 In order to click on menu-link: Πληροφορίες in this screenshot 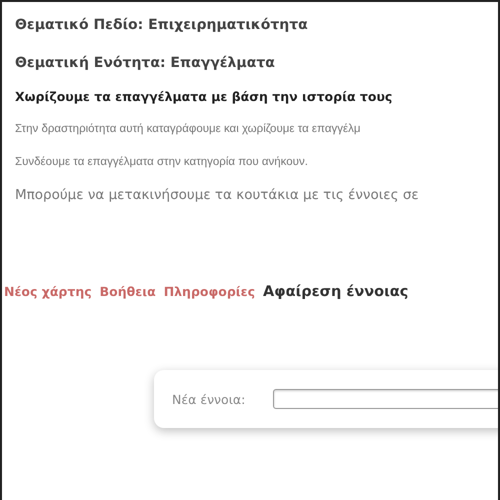, I will do `click(210, 291)`.